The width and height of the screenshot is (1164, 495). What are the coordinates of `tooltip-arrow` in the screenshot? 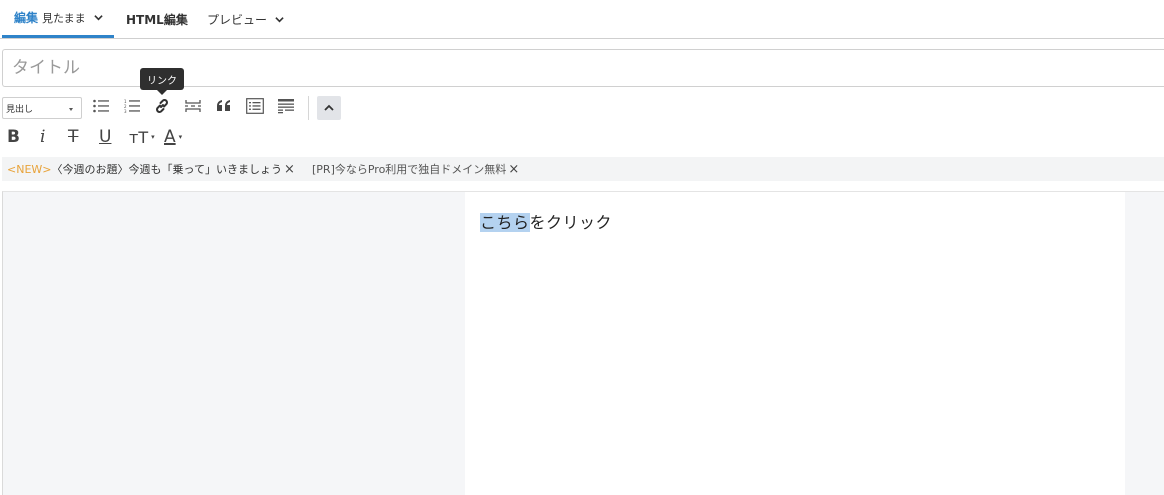 It's located at (162, 92).